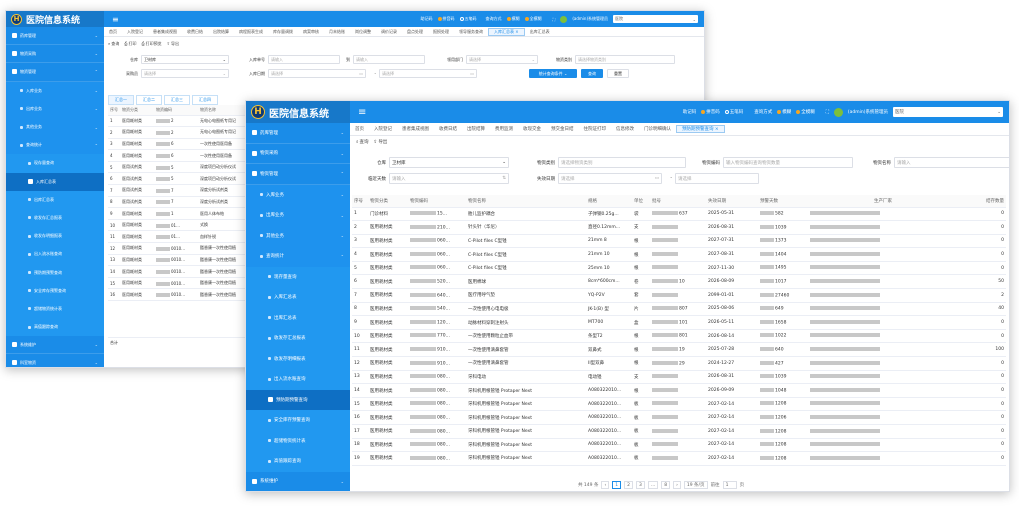 This screenshot has width=1019, height=510. What do you see at coordinates (629, 485) in the screenshot?
I see `page-button: 2` at bounding box center [629, 485].